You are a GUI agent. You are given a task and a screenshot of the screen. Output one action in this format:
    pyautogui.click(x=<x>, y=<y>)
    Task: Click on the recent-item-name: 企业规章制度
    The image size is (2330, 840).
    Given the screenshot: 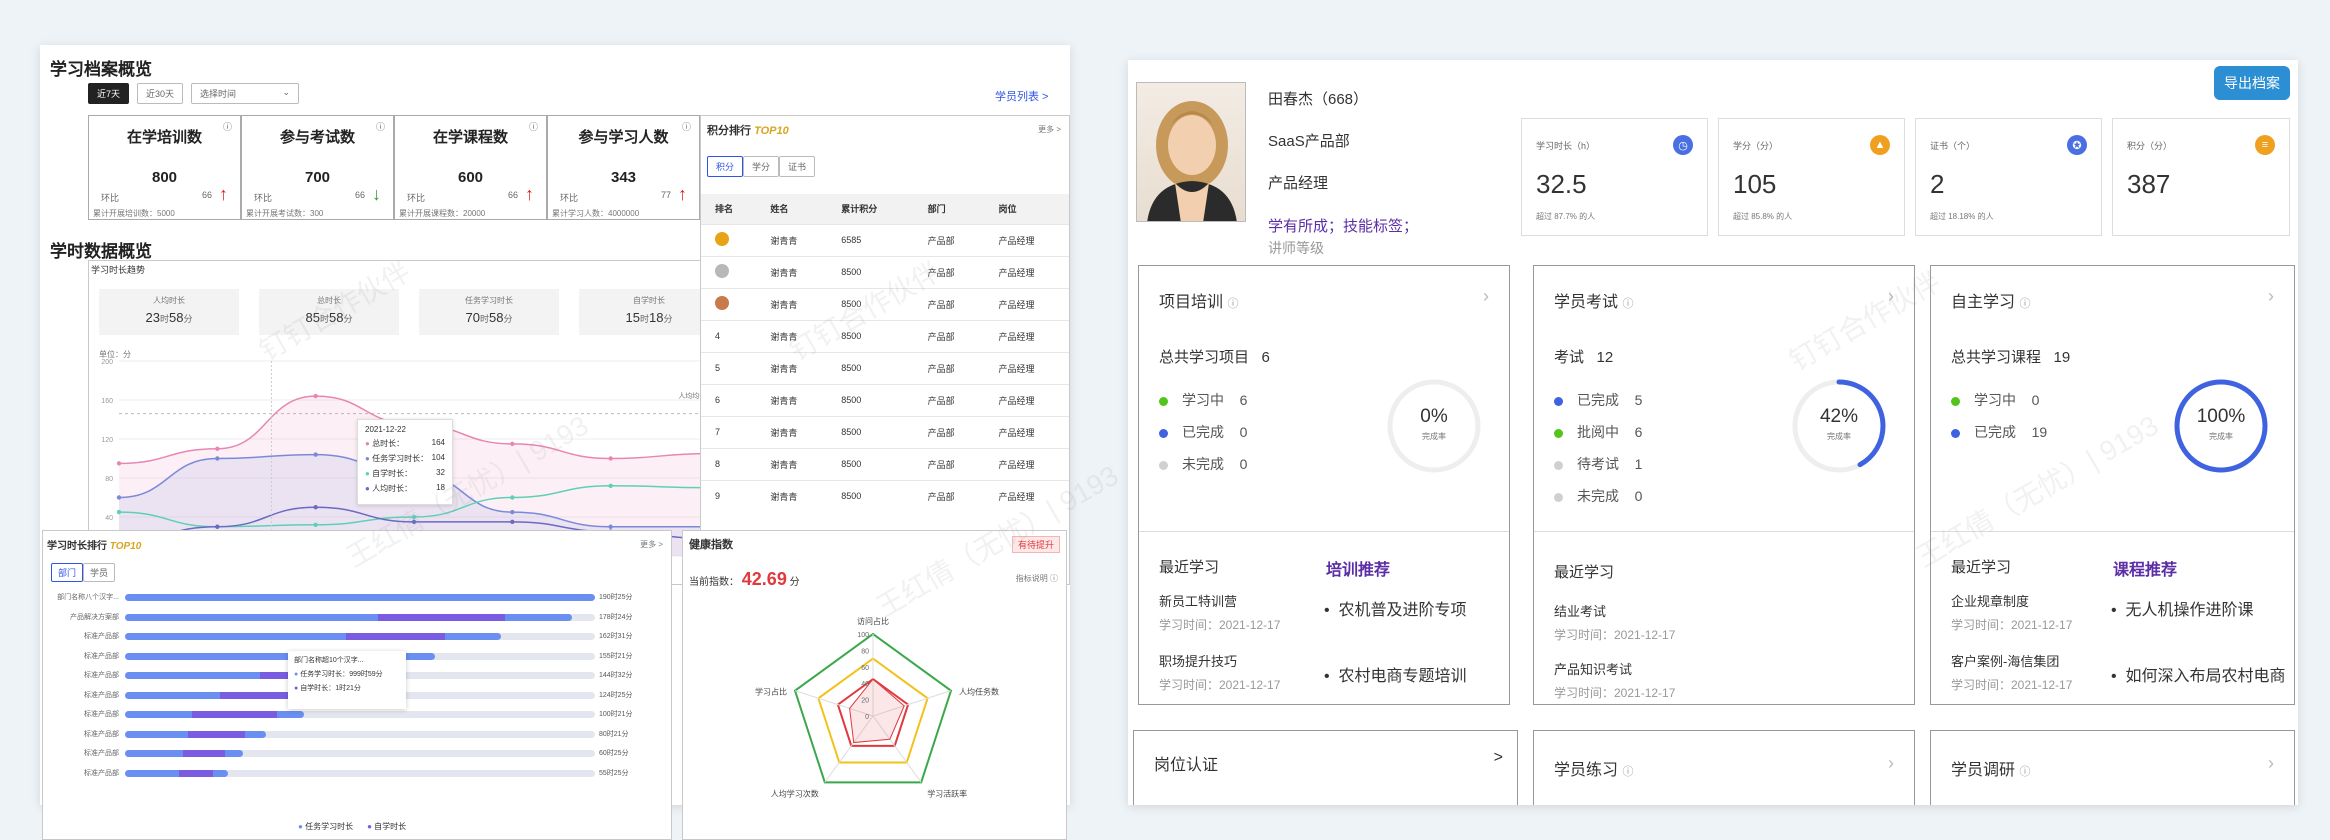 What is the action you would take?
    pyautogui.click(x=2011, y=600)
    